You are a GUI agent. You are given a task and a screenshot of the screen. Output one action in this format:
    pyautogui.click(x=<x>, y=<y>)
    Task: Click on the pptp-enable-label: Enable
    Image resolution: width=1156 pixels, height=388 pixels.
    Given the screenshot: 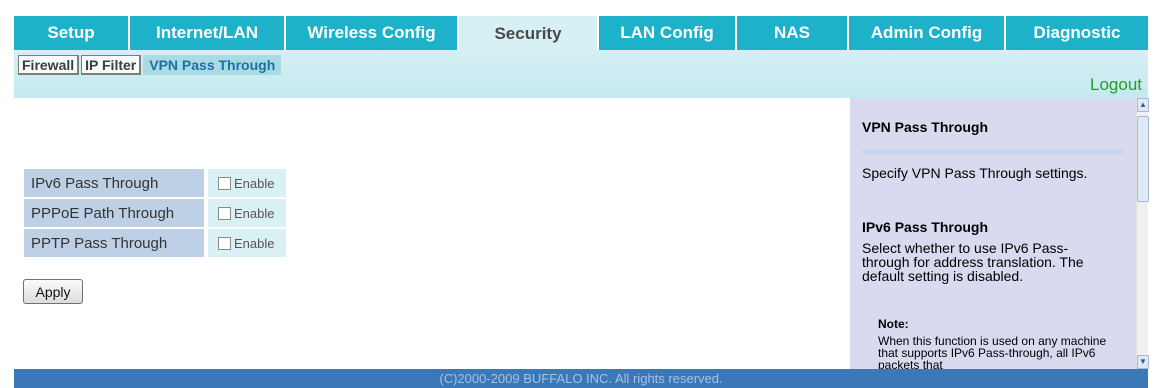 What is the action you would take?
    pyautogui.click(x=254, y=243)
    